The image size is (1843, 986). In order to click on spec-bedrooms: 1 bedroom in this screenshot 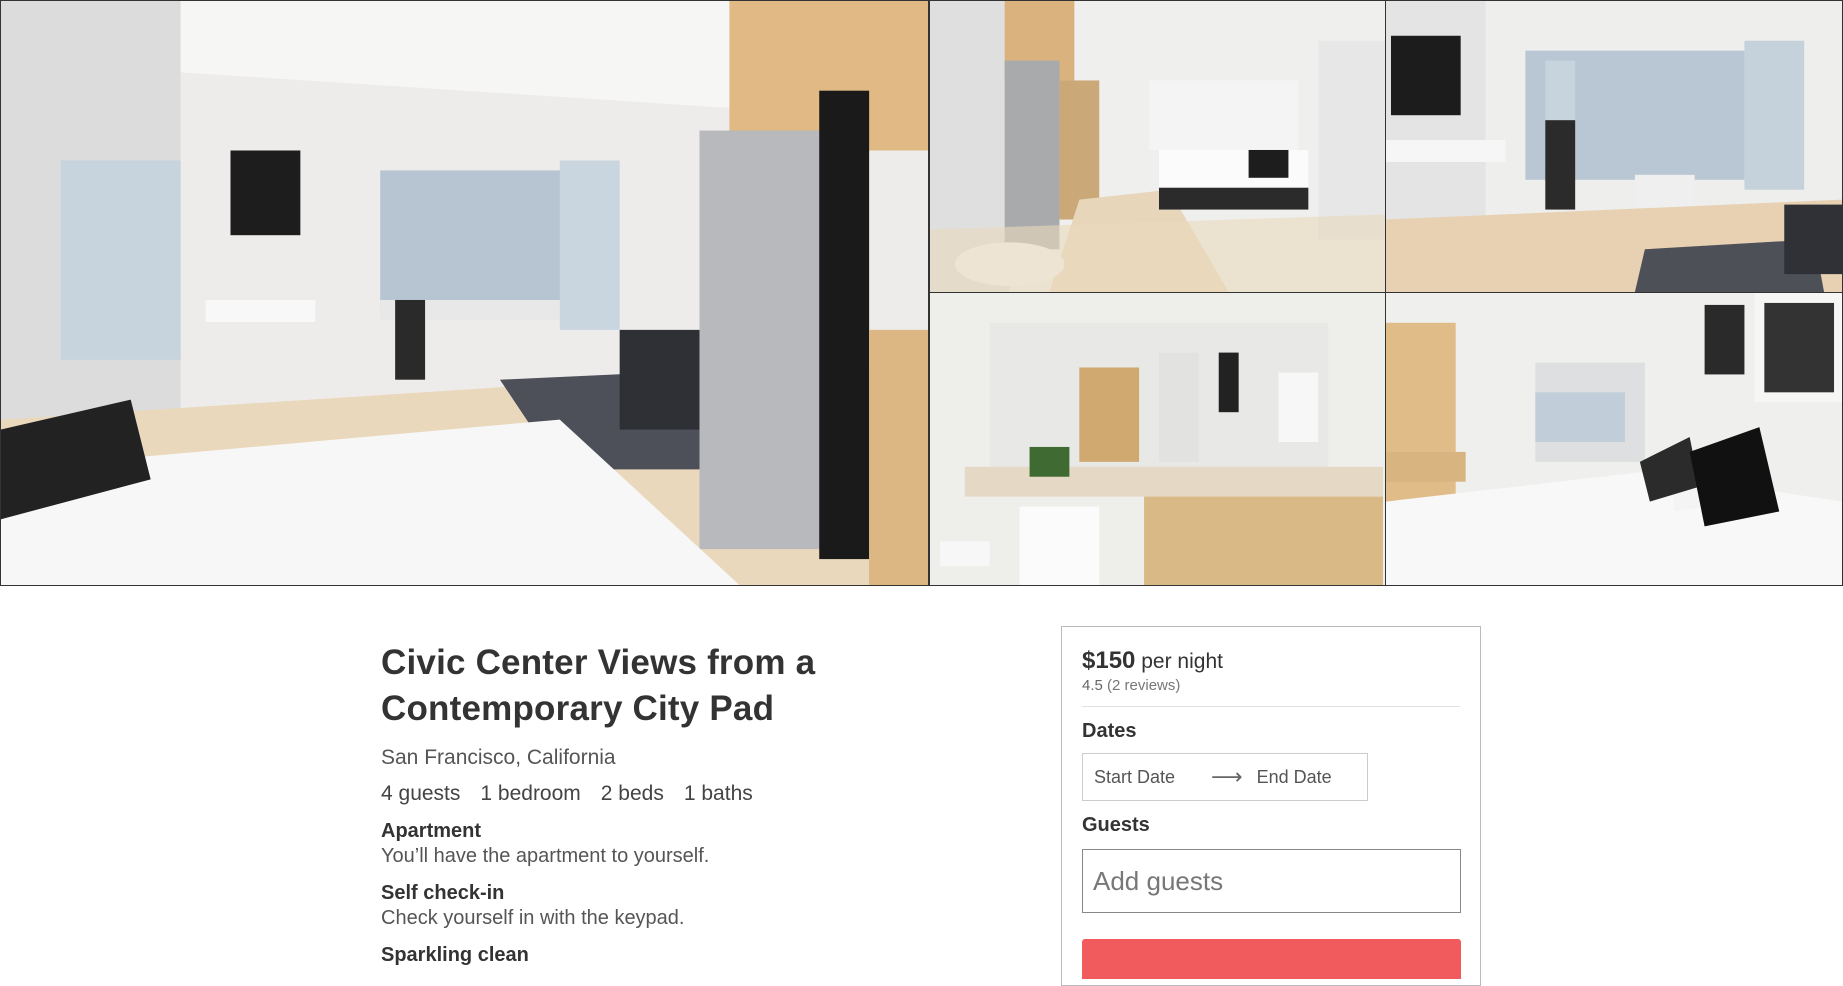, I will do `click(530, 793)`.